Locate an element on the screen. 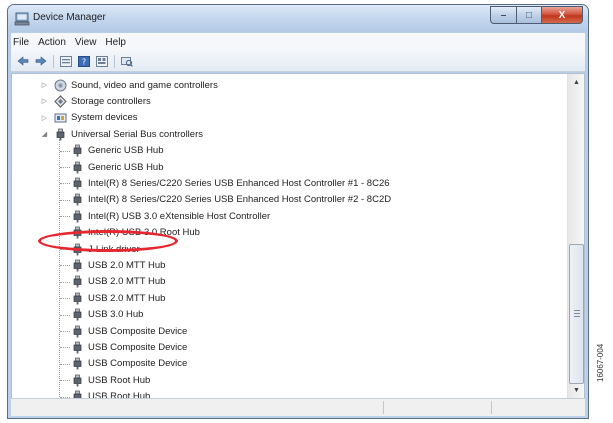 The image size is (613, 423). tree-item-label: USB 3.0 Hub is located at coordinates (116, 315).